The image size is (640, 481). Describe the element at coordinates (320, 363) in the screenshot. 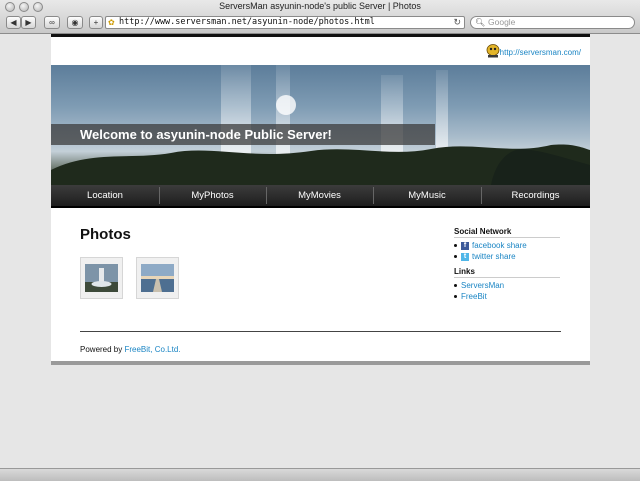

I see `page-bottom-edge` at that location.